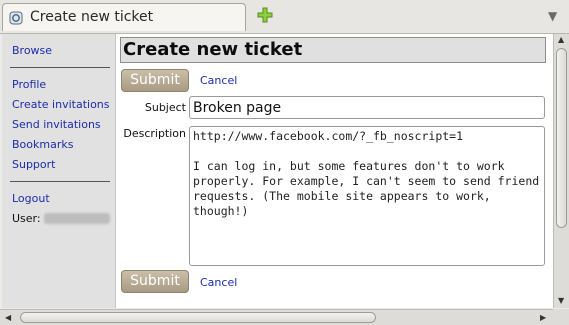 The image size is (569, 325). Describe the element at coordinates (561, 300) in the screenshot. I see `scroll-down-icon: ▼` at that location.